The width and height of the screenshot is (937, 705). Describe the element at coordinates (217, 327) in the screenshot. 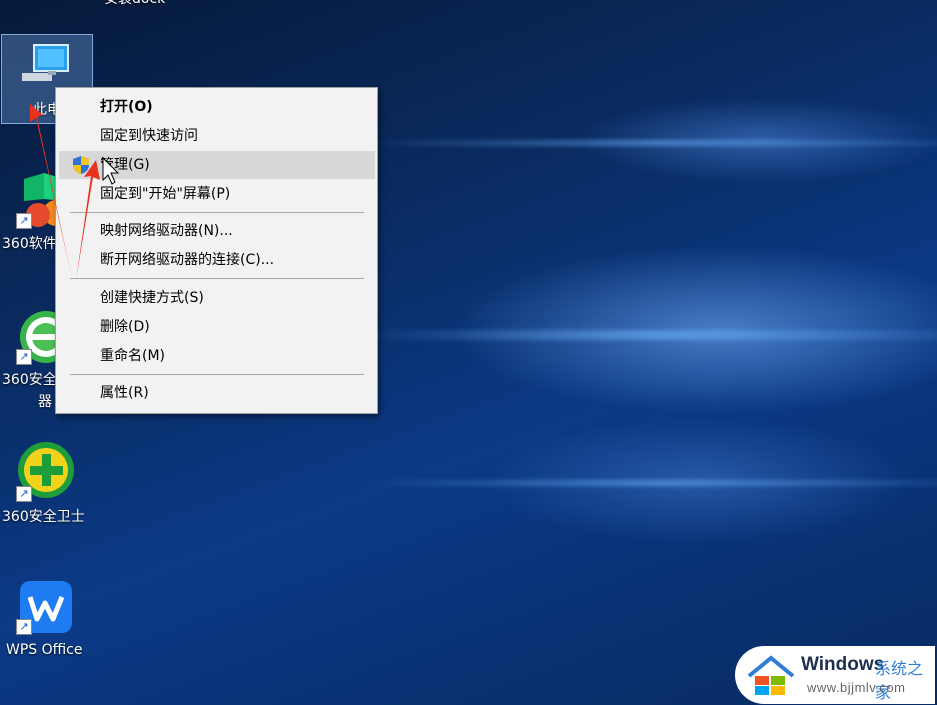

I see `menu-item-delete: 删除(D)` at that location.